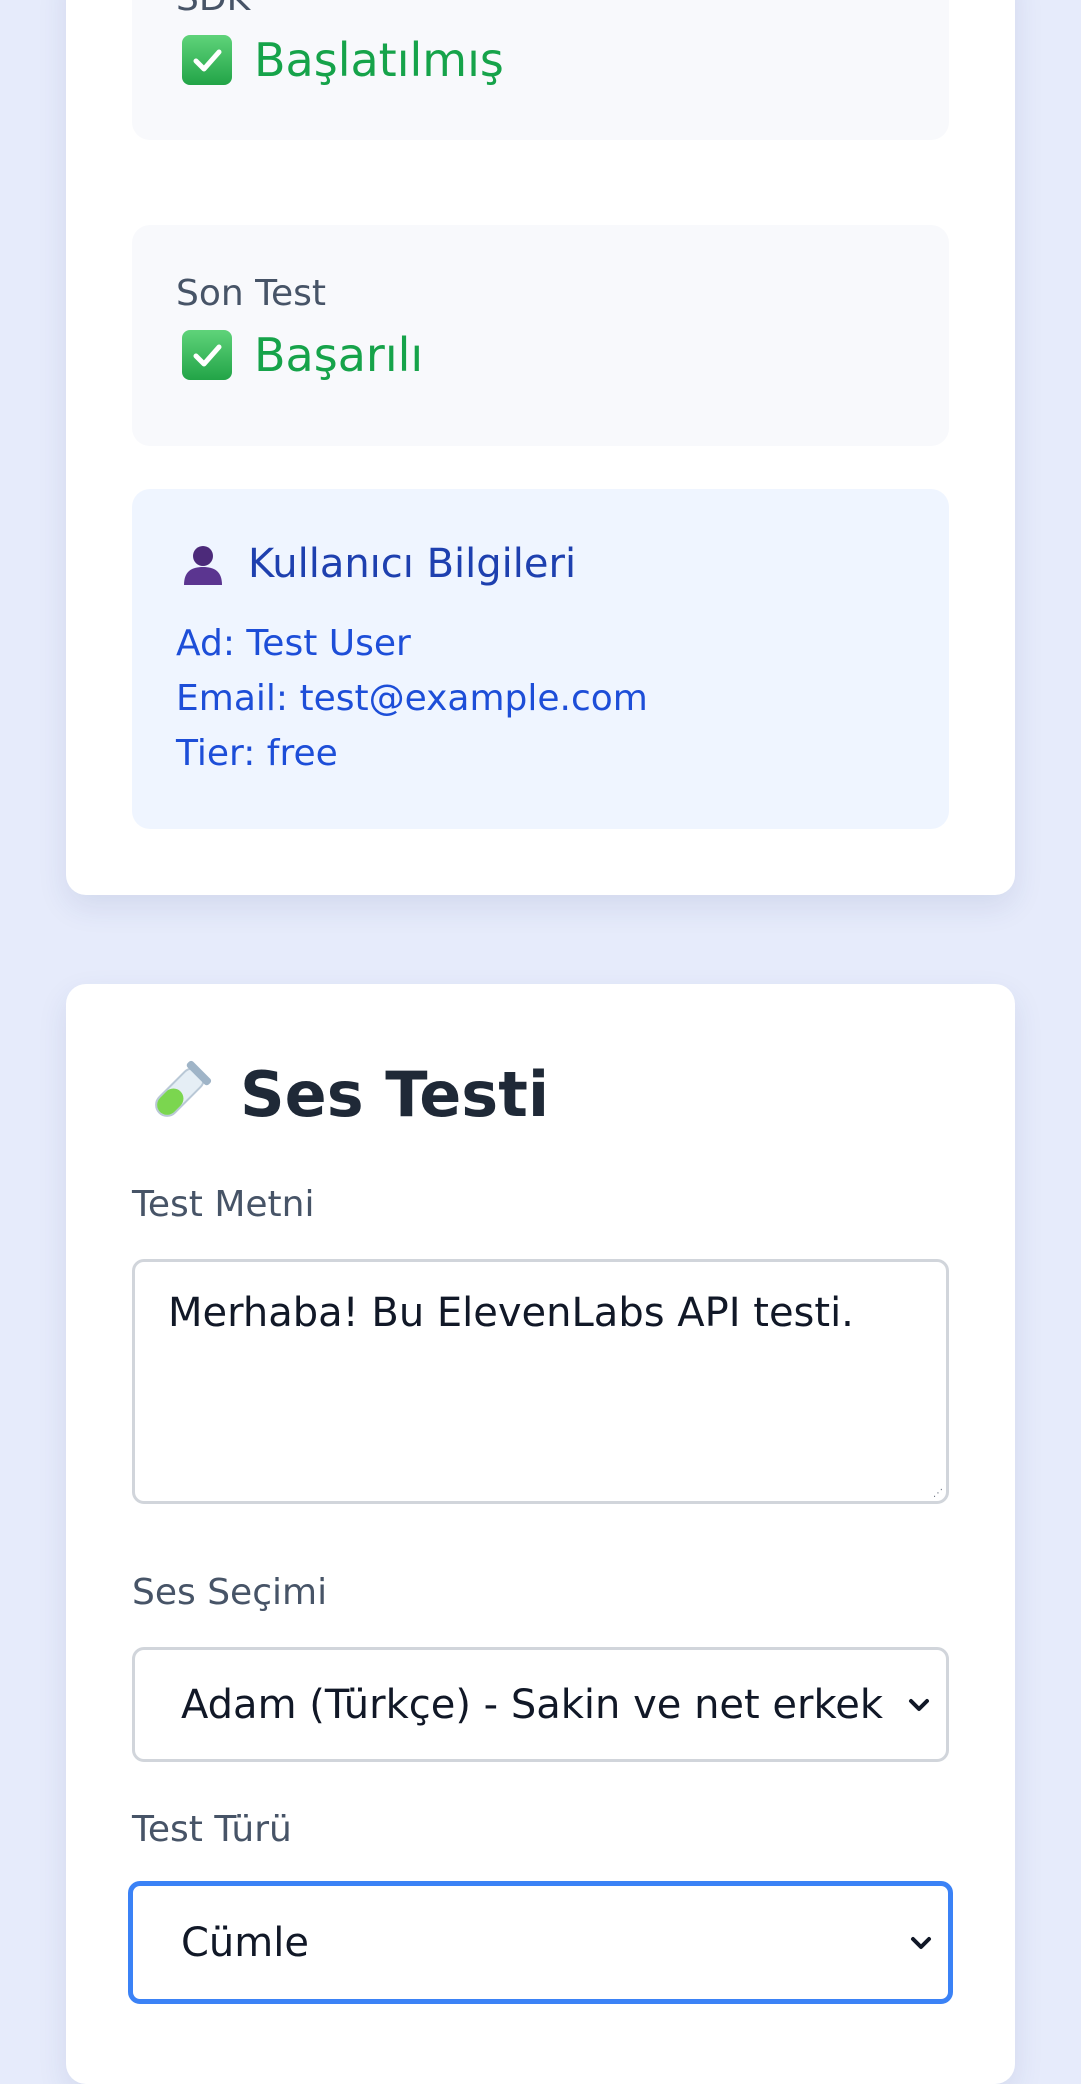  I want to click on test-type-value: Cümle, so click(245, 1942).